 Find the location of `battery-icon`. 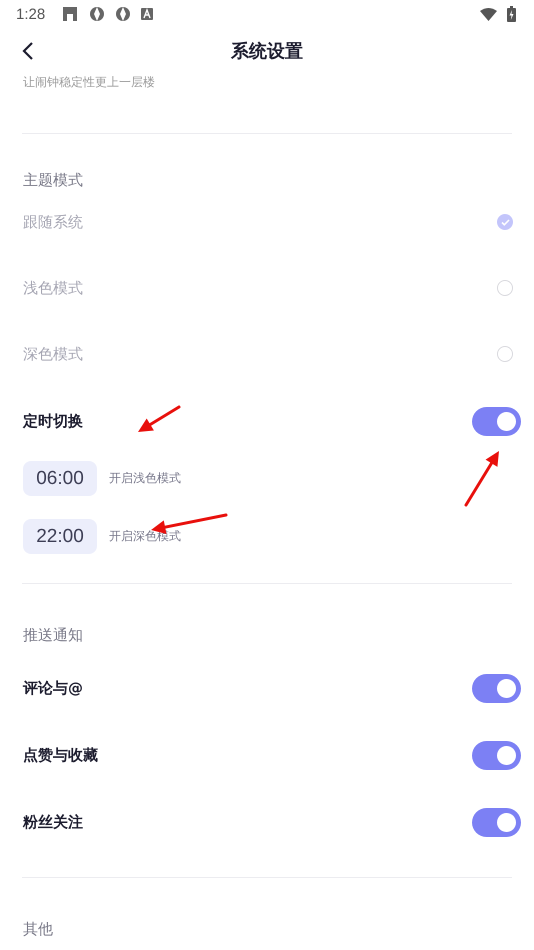

battery-icon is located at coordinates (511, 14).